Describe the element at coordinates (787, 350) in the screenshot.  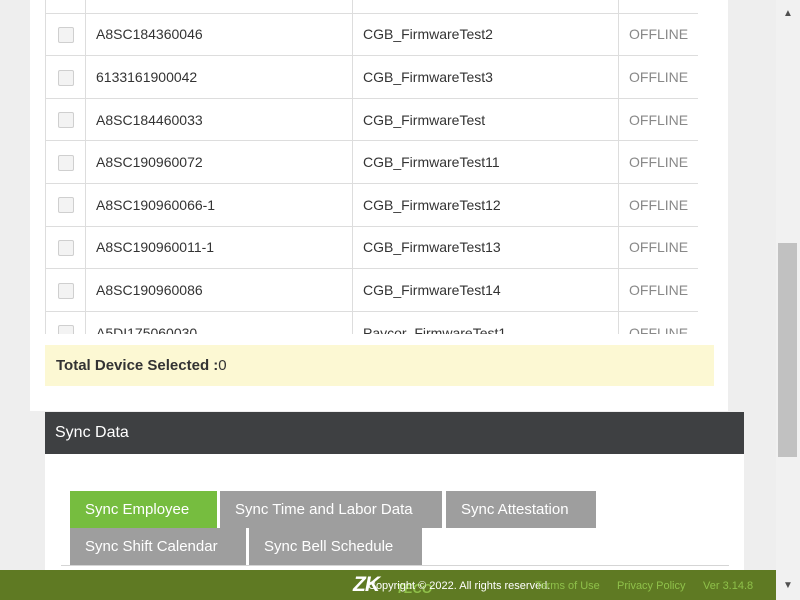
I see `scroll-thumb` at that location.